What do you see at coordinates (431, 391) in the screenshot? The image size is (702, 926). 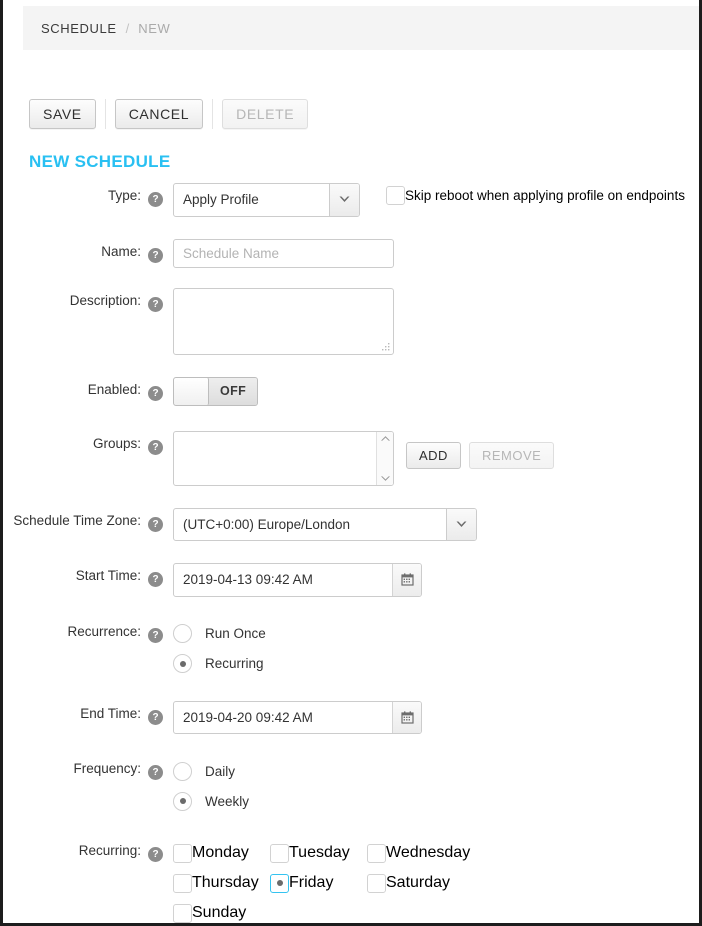 I see `enabled-field-cell: OFF` at bounding box center [431, 391].